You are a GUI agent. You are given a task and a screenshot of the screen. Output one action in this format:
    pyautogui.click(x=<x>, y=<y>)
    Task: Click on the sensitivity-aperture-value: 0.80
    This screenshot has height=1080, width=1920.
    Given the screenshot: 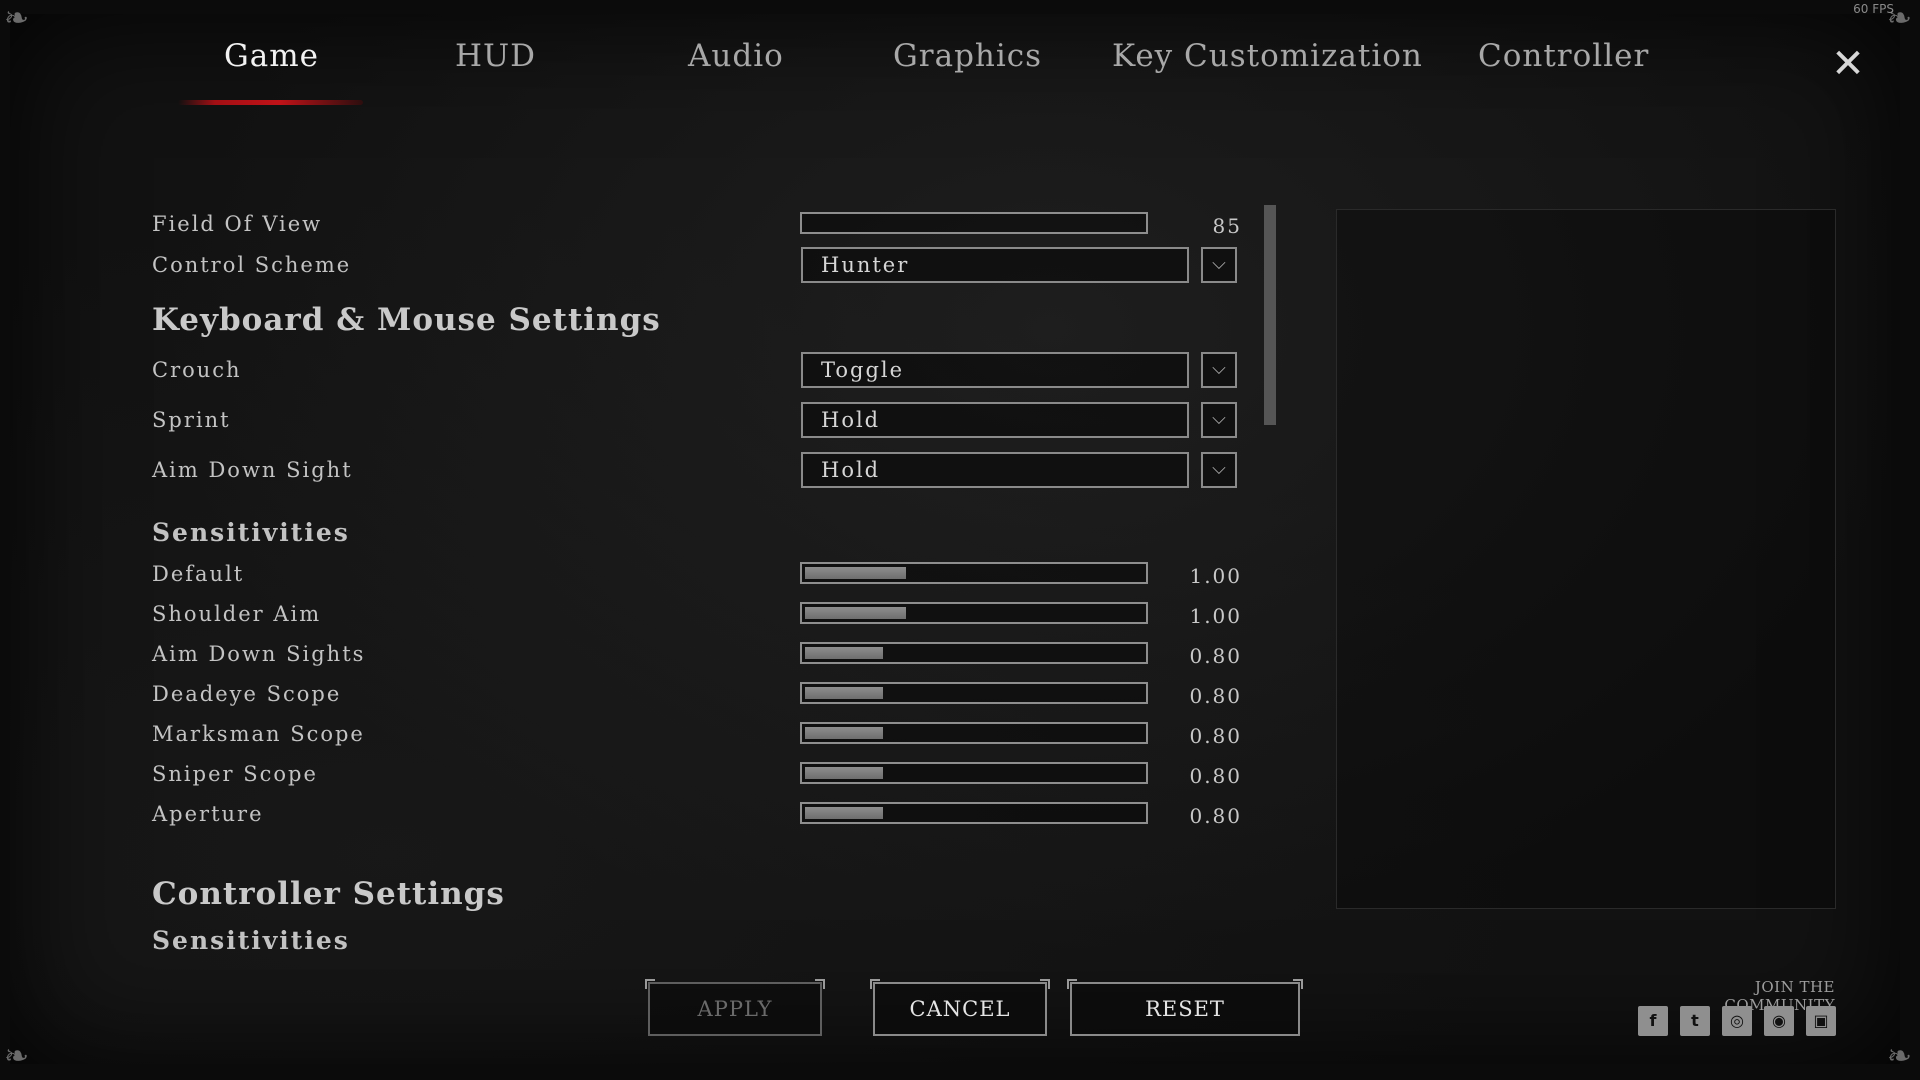 What is the action you would take?
    pyautogui.click(x=1215, y=816)
    